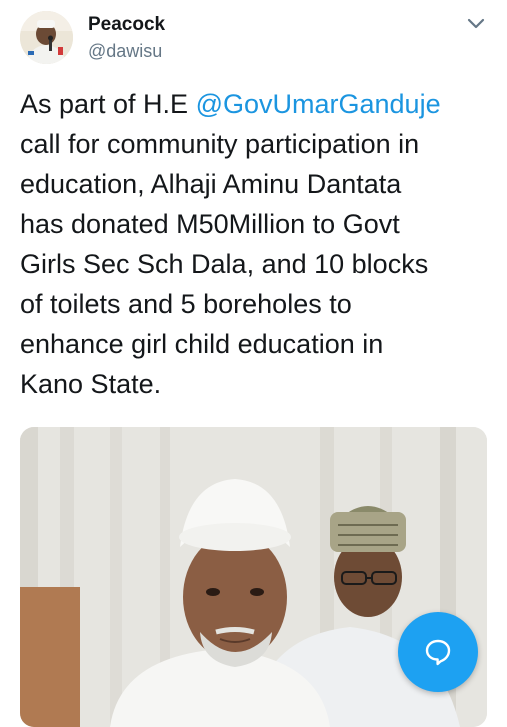  Describe the element at coordinates (91, 384) in the screenshot. I see `tweet-text-line: Kano State.` at that location.